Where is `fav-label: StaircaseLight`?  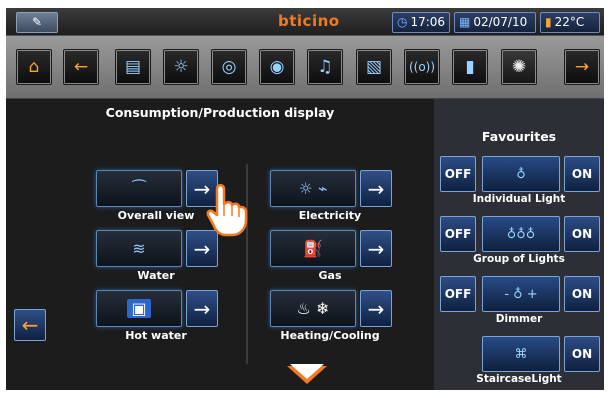 fav-label: StaircaseLight is located at coordinates (519, 379).